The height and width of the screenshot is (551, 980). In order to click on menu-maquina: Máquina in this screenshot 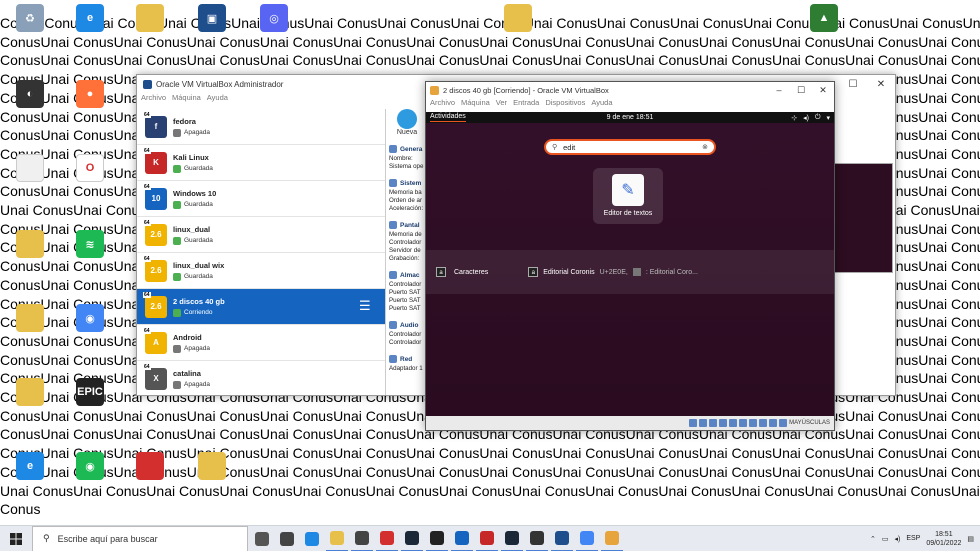, I will do `click(186, 100)`.